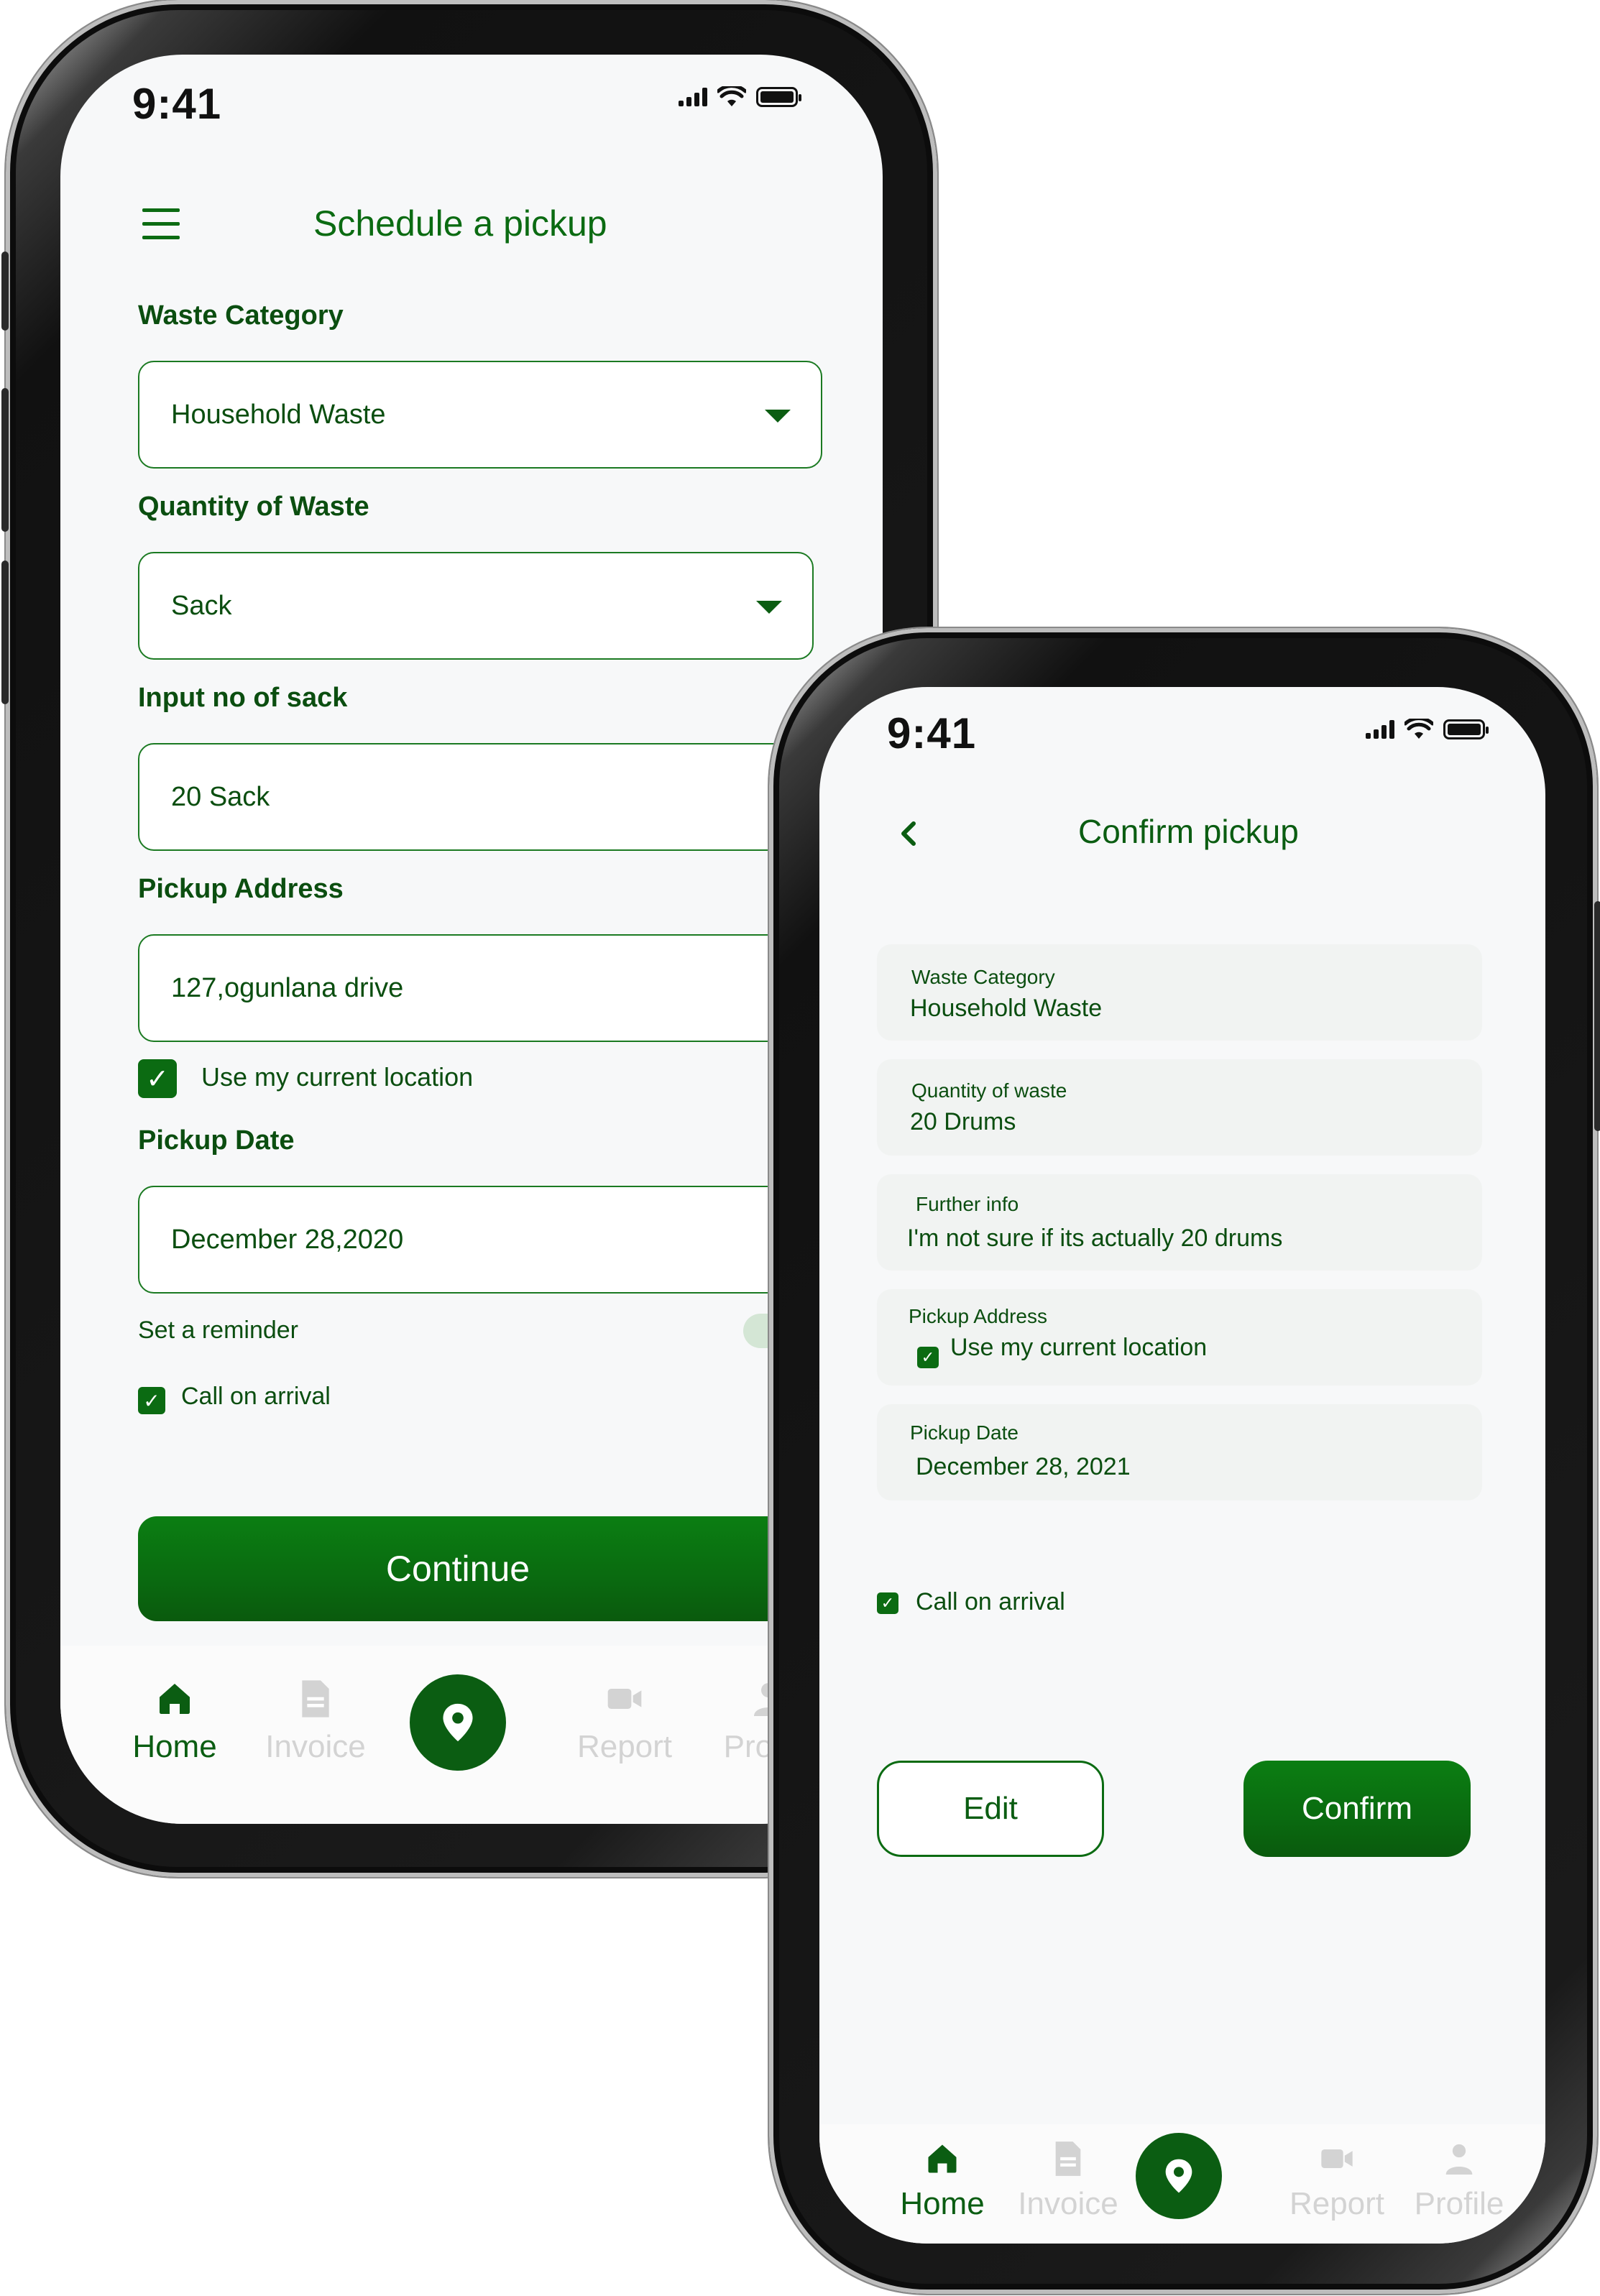 Image resolution: width=1600 pixels, height=2296 pixels. What do you see at coordinates (1023, 1466) in the screenshot?
I see `card-value: December 28, 2021` at bounding box center [1023, 1466].